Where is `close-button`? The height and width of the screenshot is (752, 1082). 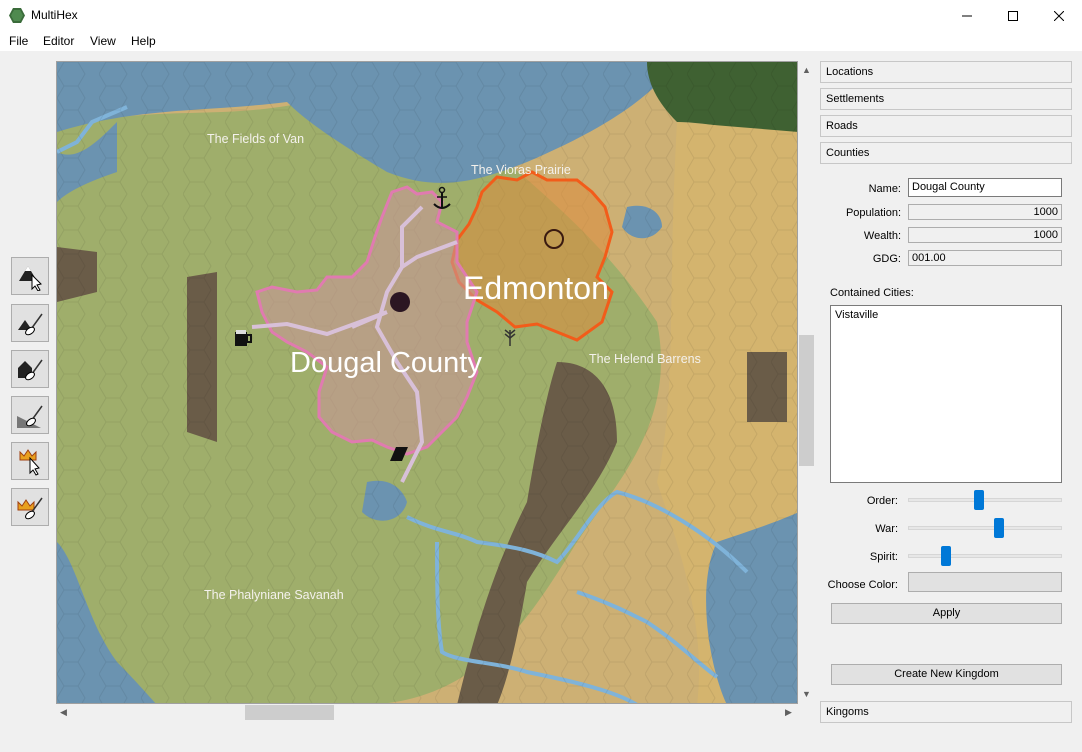
close-button is located at coordinates (1059, 15).